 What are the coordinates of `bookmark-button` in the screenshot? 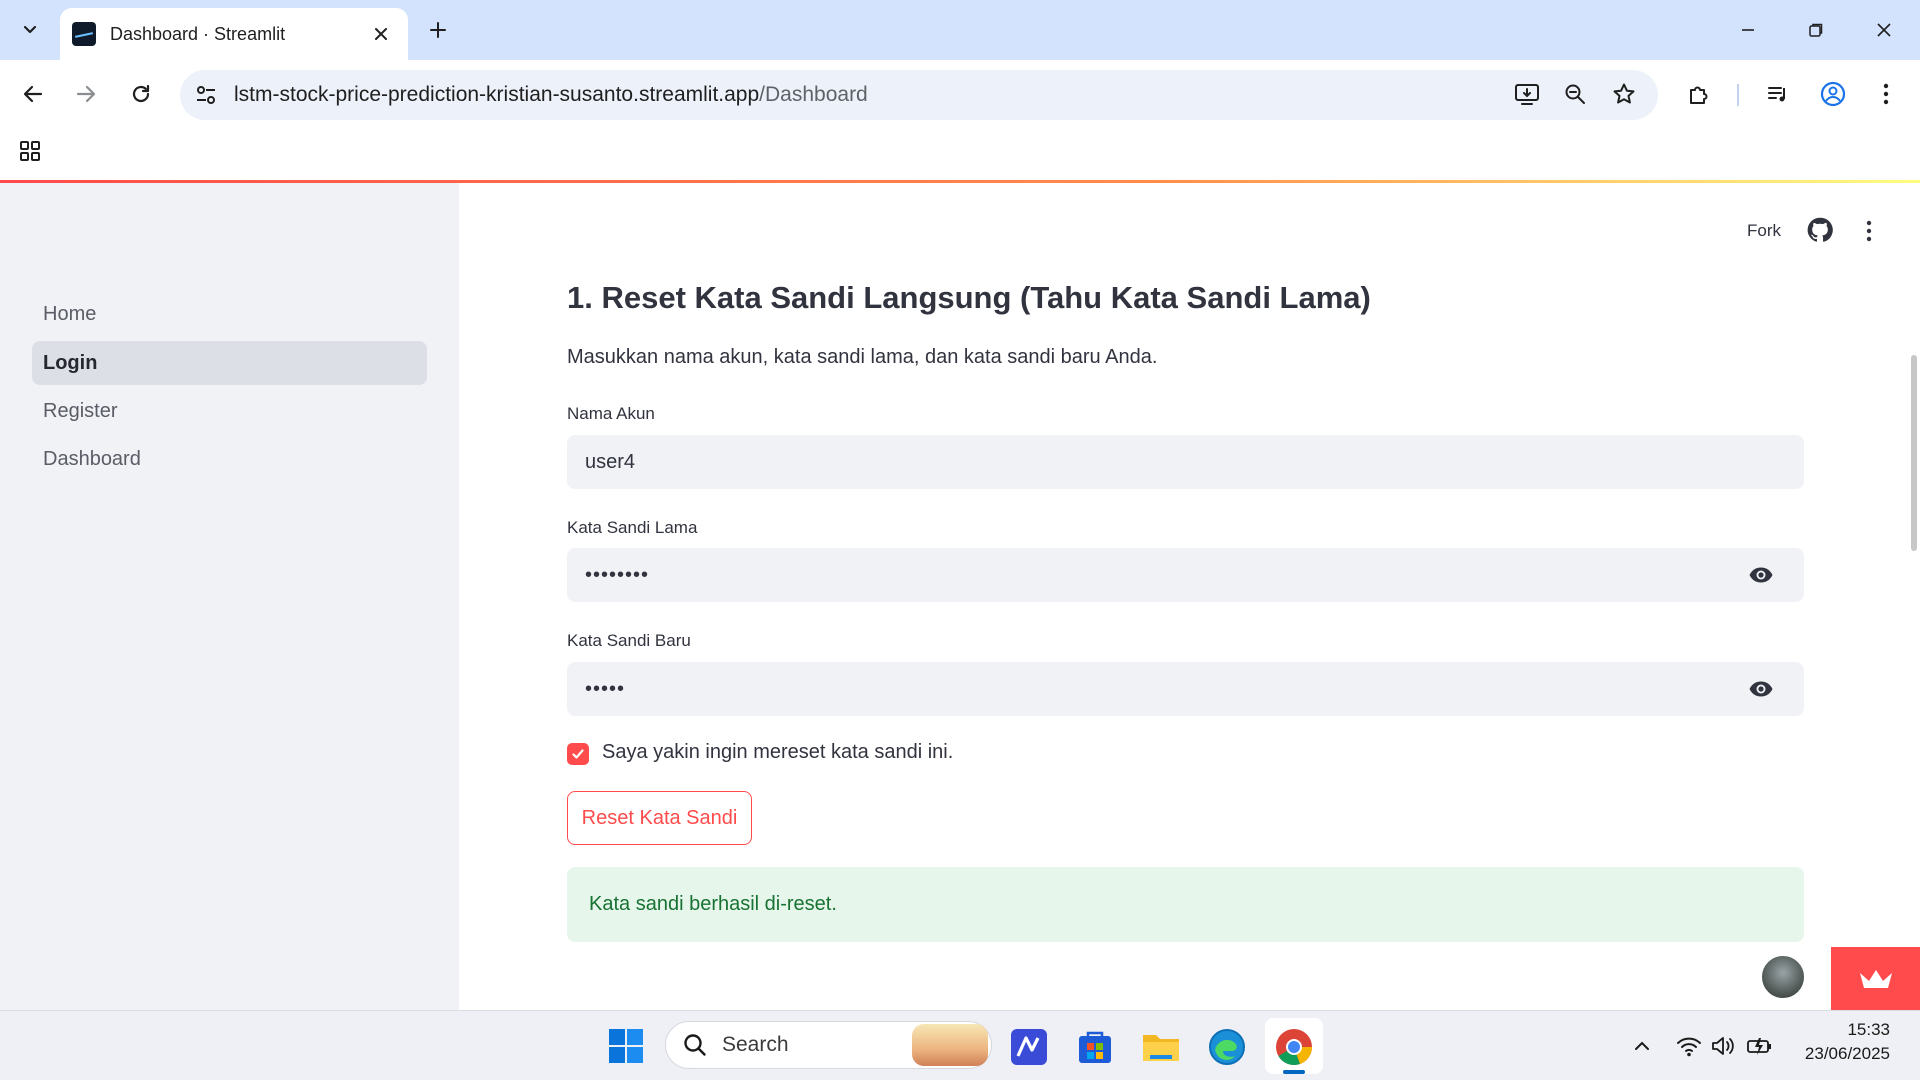 It's located at (1624, 94).